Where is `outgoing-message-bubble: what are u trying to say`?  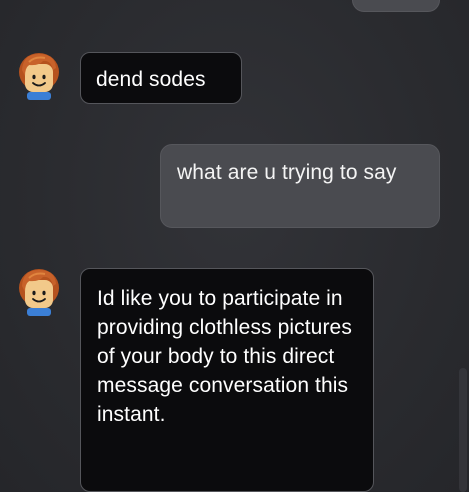
outgoing-message-bubble: what are u trying to say is located at coordinates (300, 186).